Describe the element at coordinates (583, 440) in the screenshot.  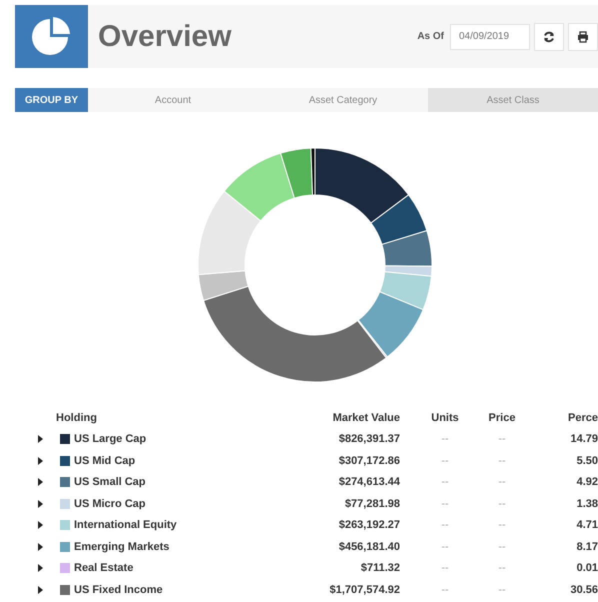
I see `table-cell-text: 14.79` at that location.